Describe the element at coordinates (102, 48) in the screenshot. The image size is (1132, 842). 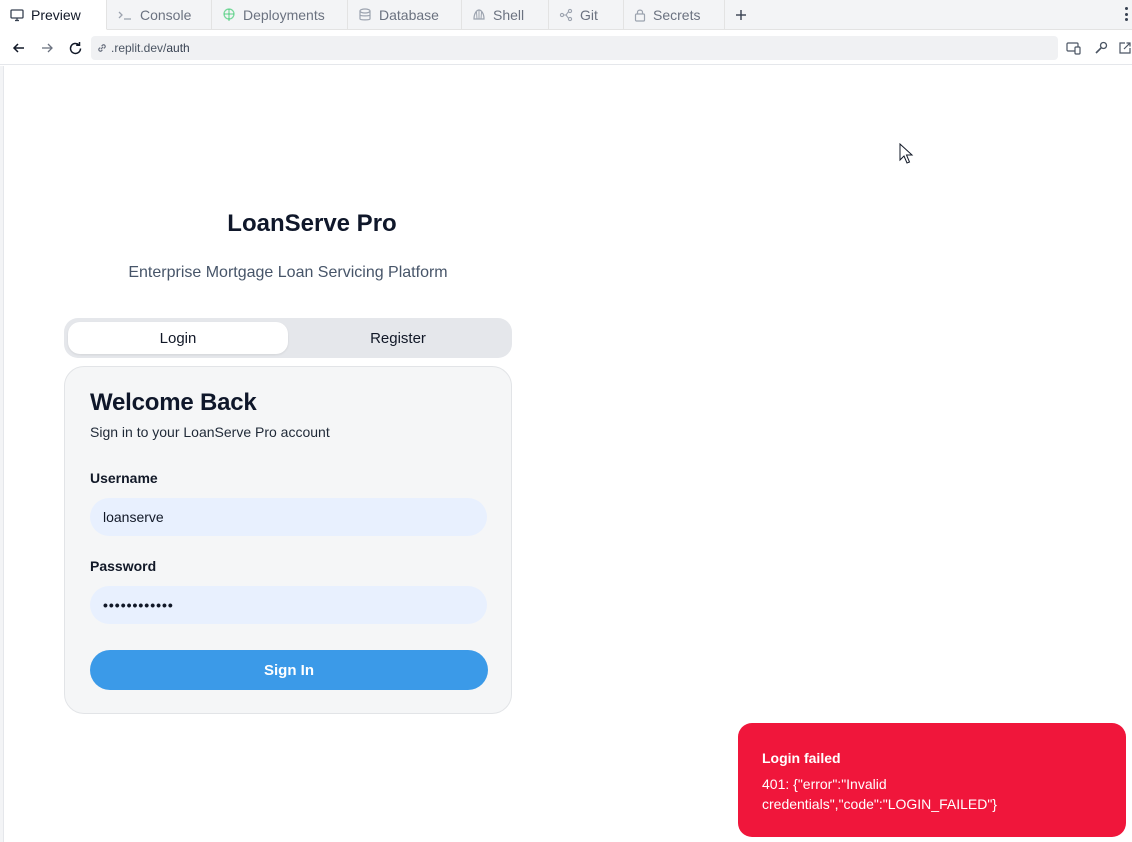
I see `link-icon` at that location.